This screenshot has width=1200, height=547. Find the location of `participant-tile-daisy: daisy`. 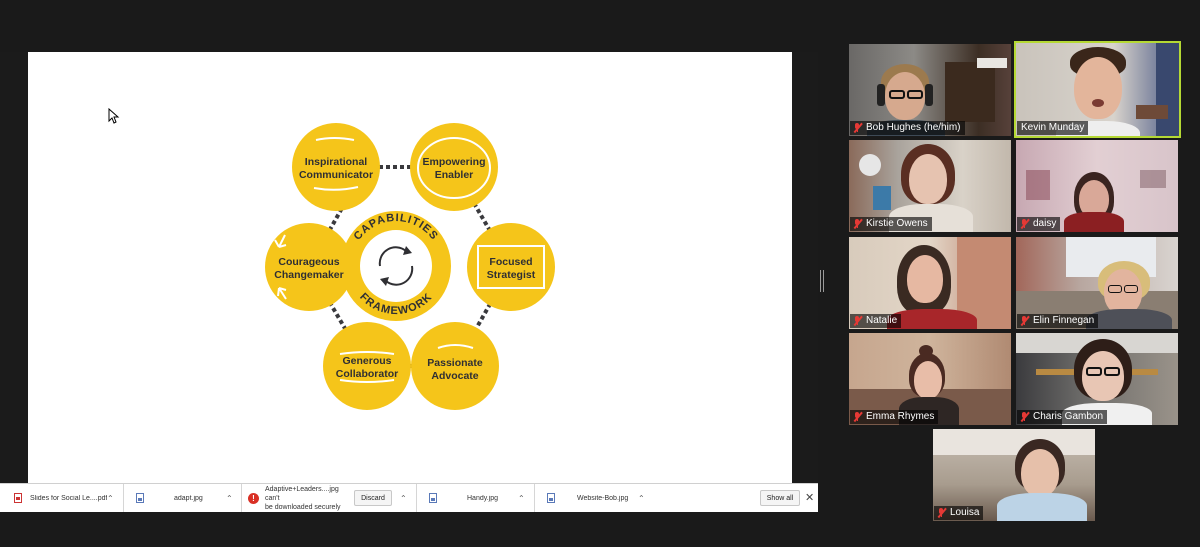

participant-tile-daisy: daisy is located at coordinates (1097, 186).